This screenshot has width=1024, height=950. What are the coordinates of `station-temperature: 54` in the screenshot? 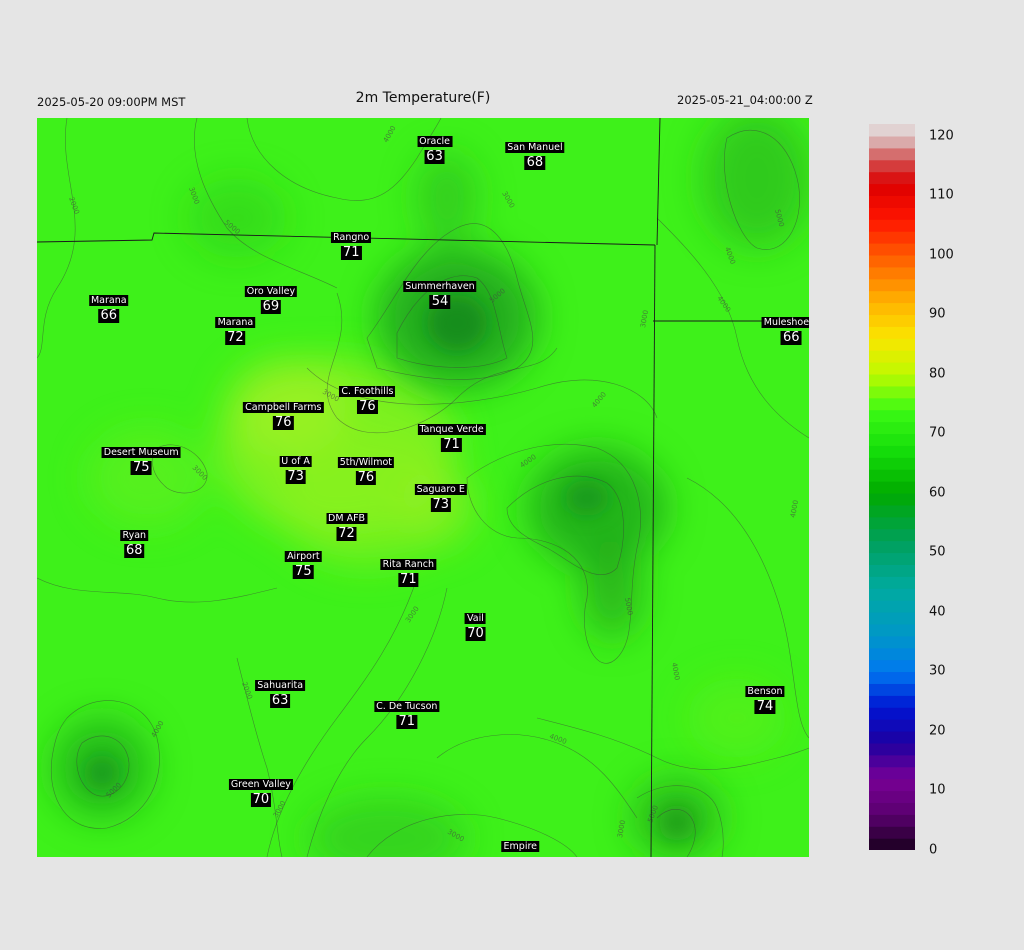 It's located at (440, 302).